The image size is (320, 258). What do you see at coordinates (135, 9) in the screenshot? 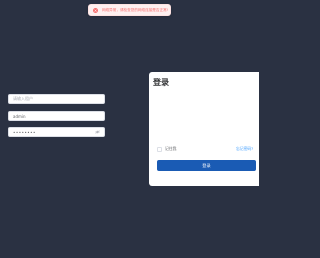
I see `toast-message: 网络异常，请检查您的网络连接是否正常!` at bounding box center [135, 9].